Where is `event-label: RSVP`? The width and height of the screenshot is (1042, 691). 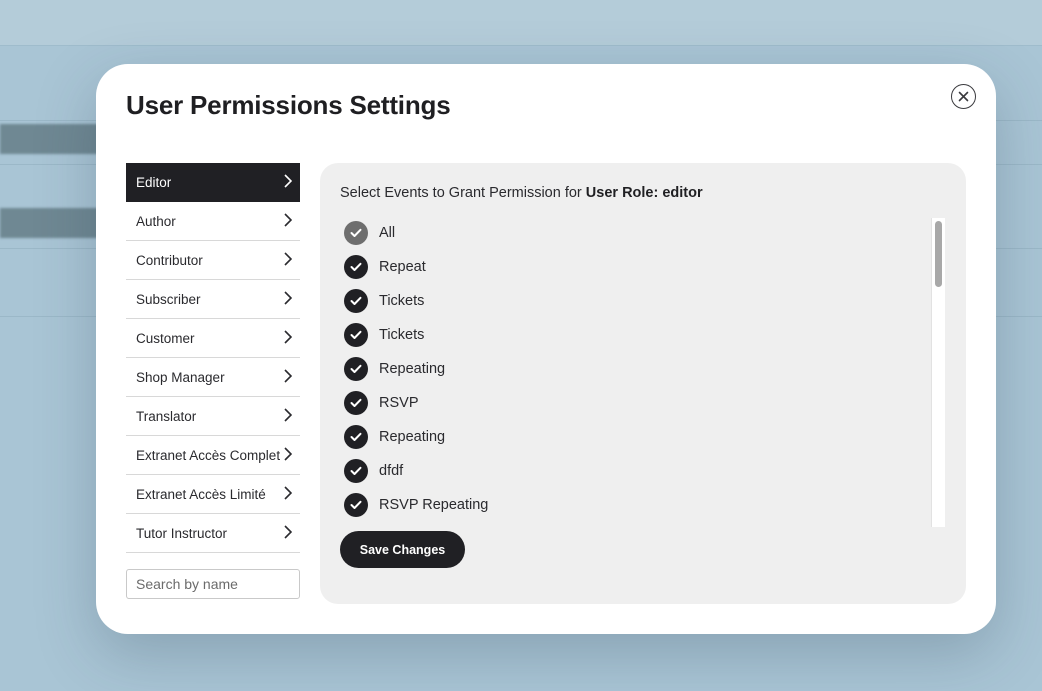 event-label: RSVP is located at coordinates (399, 403).